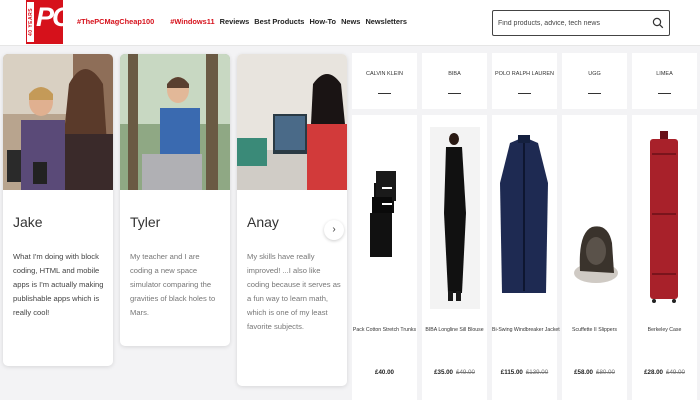 This screenshot has height=400, width=700. I want to click on brand-header: POLO RALPH LAUREN, so click(524, 81).